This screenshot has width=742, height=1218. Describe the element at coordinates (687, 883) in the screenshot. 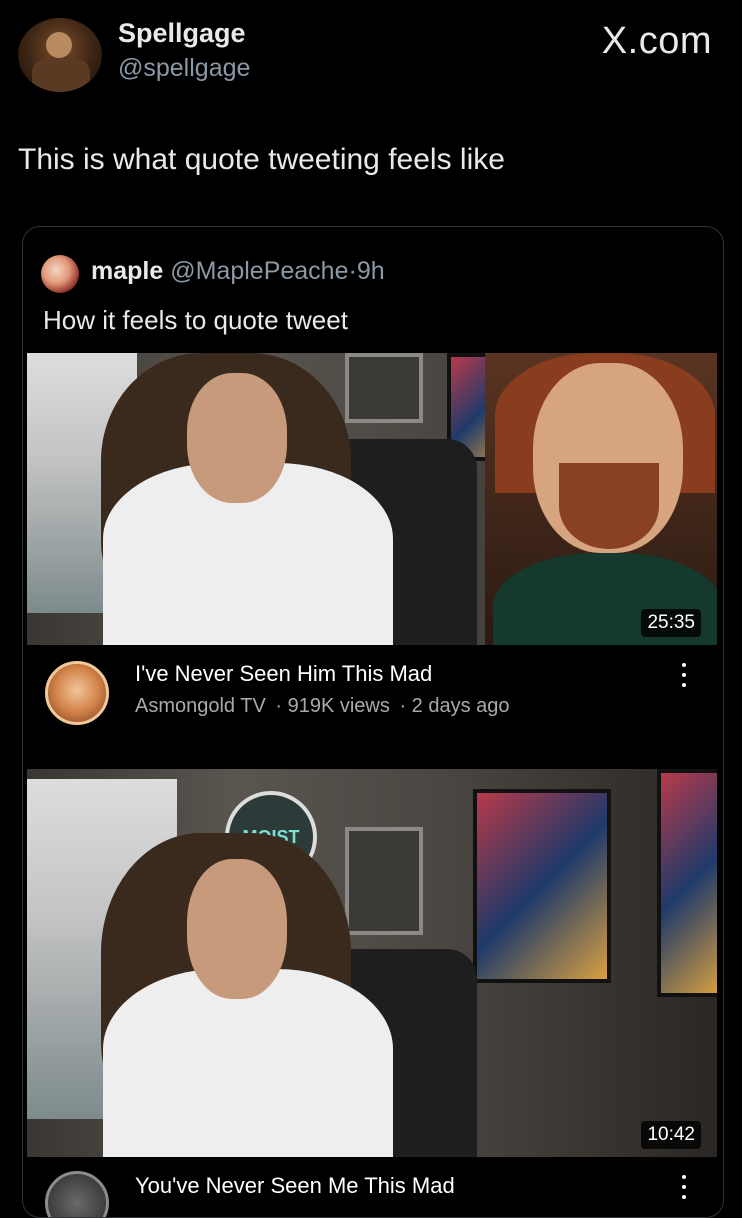

I see `wall-poster-side` at that location.